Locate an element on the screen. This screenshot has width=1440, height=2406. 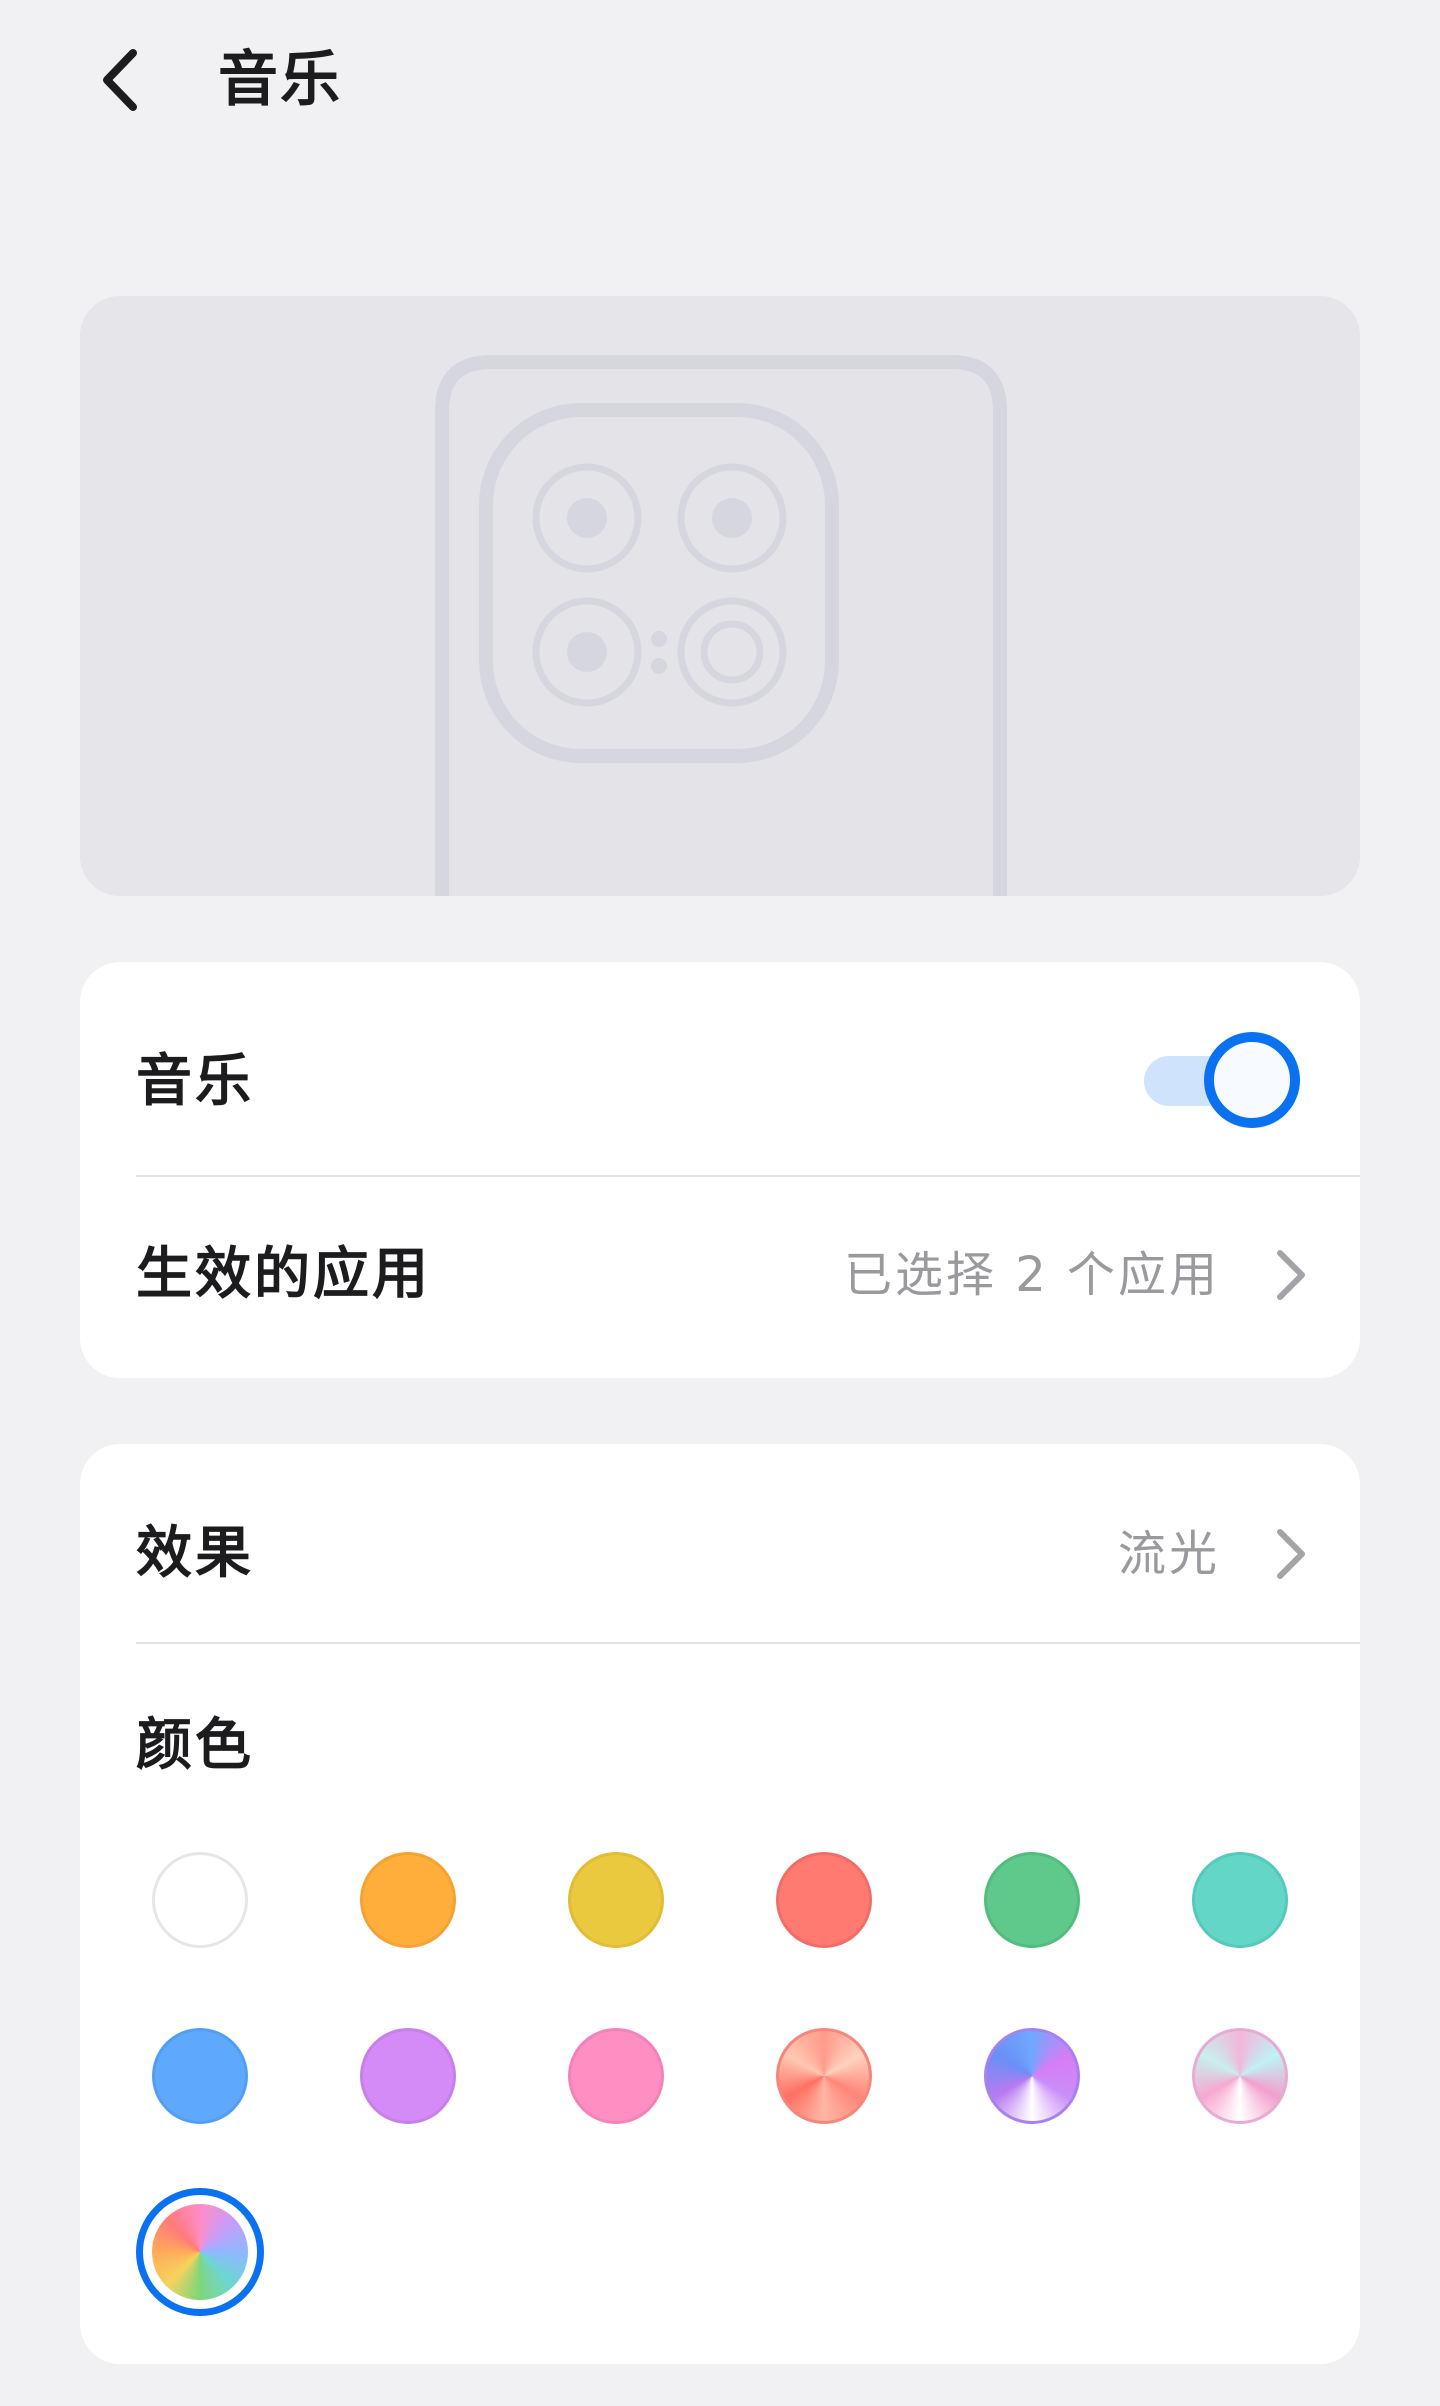
music-toggle is located at coordinates (1224, 1082).